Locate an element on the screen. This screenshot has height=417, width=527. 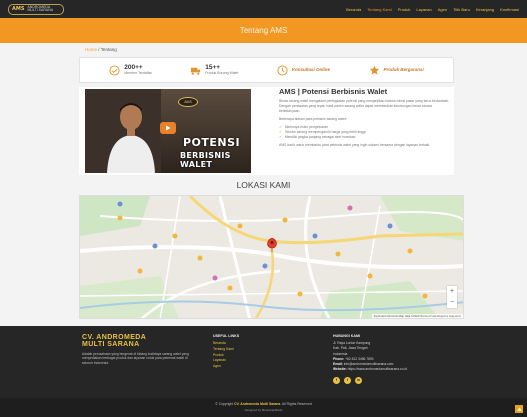
page-title: Tentang AMS is located at coordinates (263, 30).